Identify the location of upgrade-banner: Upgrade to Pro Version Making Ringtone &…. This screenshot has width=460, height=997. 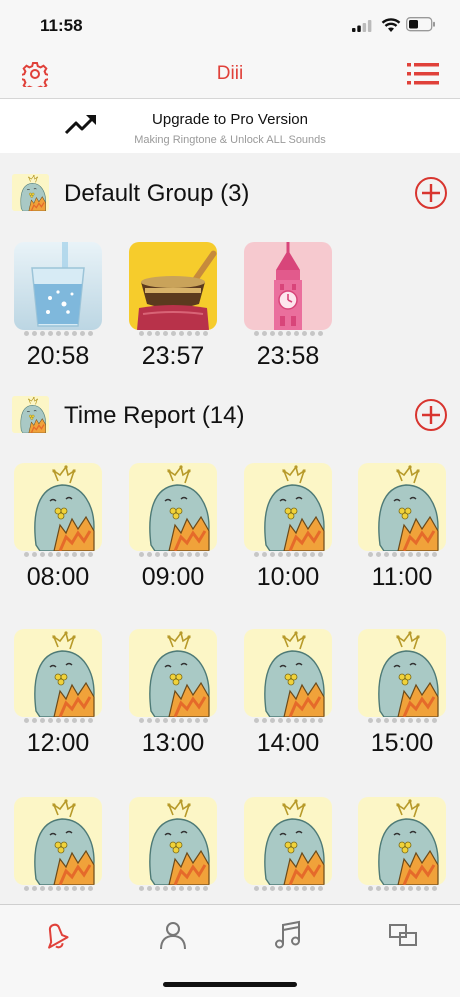
(230, 126).